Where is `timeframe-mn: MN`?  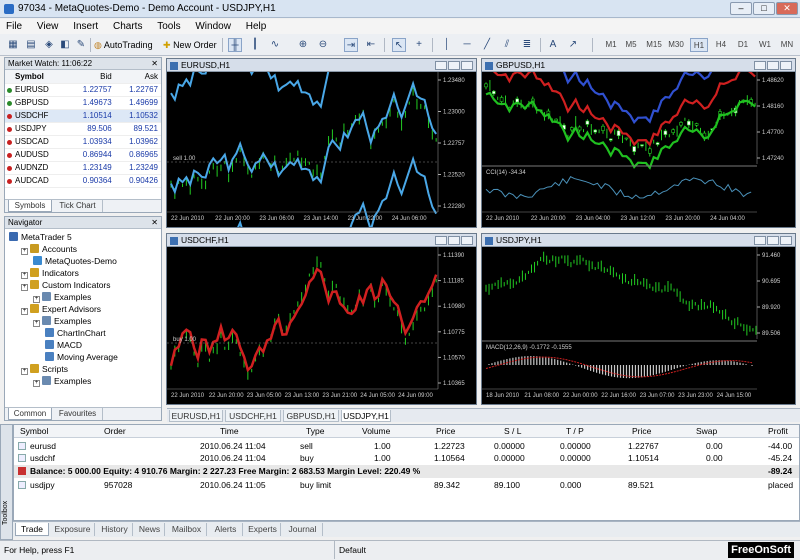 timeframe-mn: MN is located at coordinates (787, 45).